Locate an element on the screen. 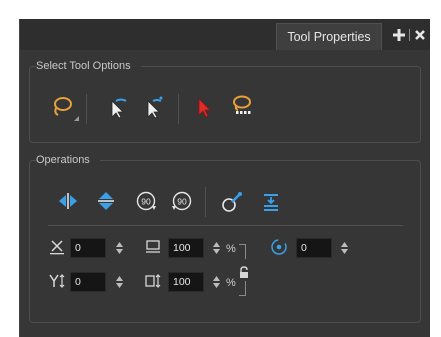  lasso-icon is located at coordinates (62, 106).